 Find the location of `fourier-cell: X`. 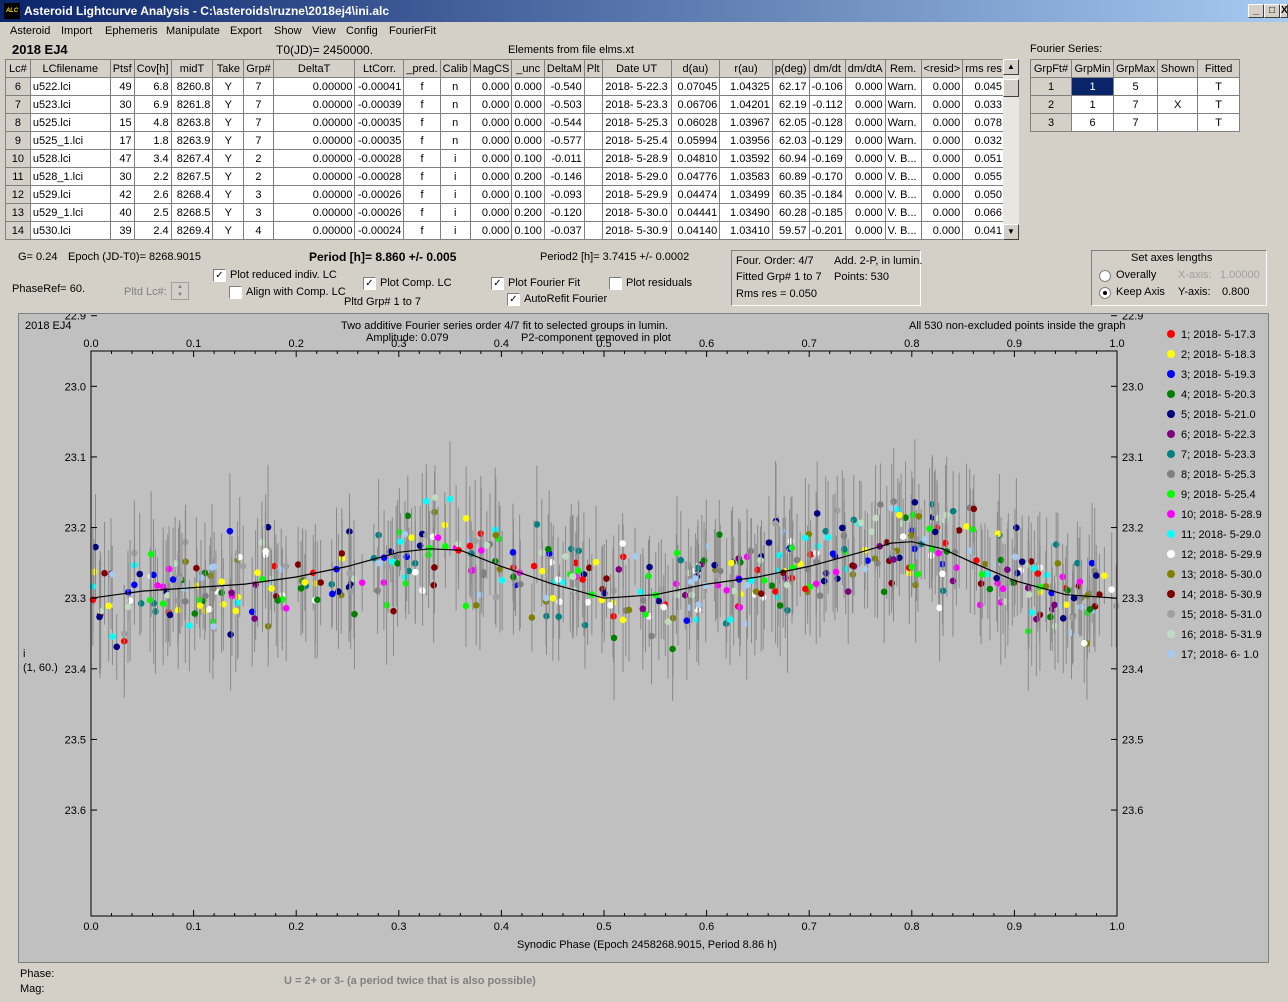

fourier-cell: X is located at coordinates (1178, 104).